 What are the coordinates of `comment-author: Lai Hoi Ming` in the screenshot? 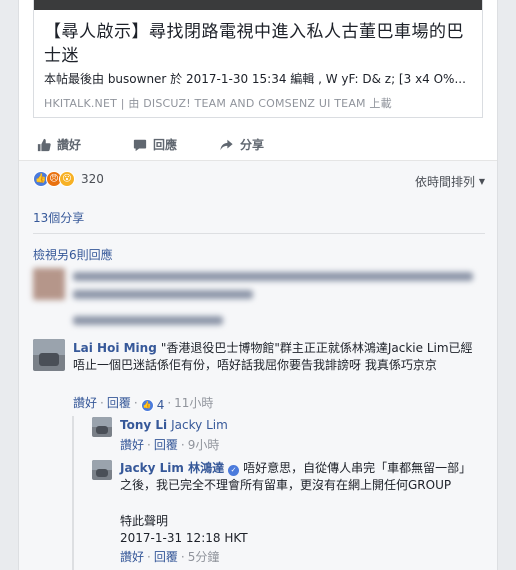 It's located at (115, 348).